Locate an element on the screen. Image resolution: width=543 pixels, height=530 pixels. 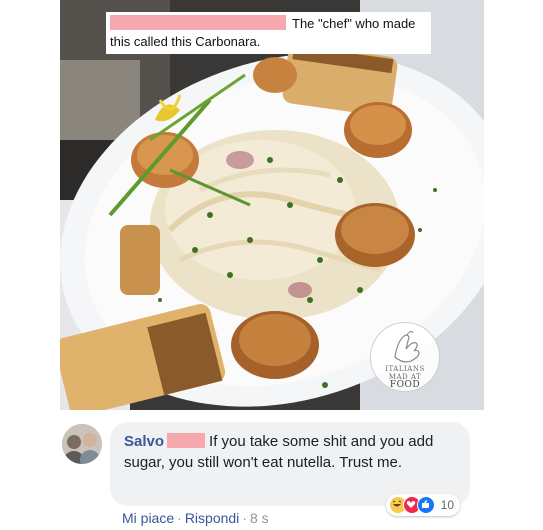
redacted-name is located at coordinates (198, 22).